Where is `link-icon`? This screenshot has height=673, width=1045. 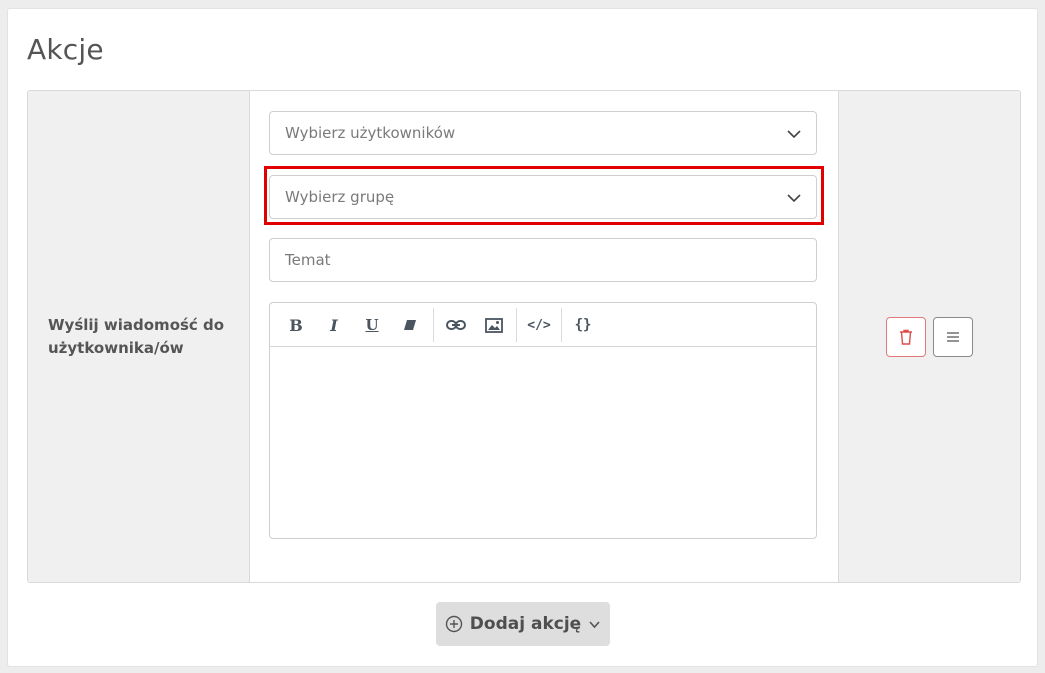
link-icon is located at coordinates (456, 325).